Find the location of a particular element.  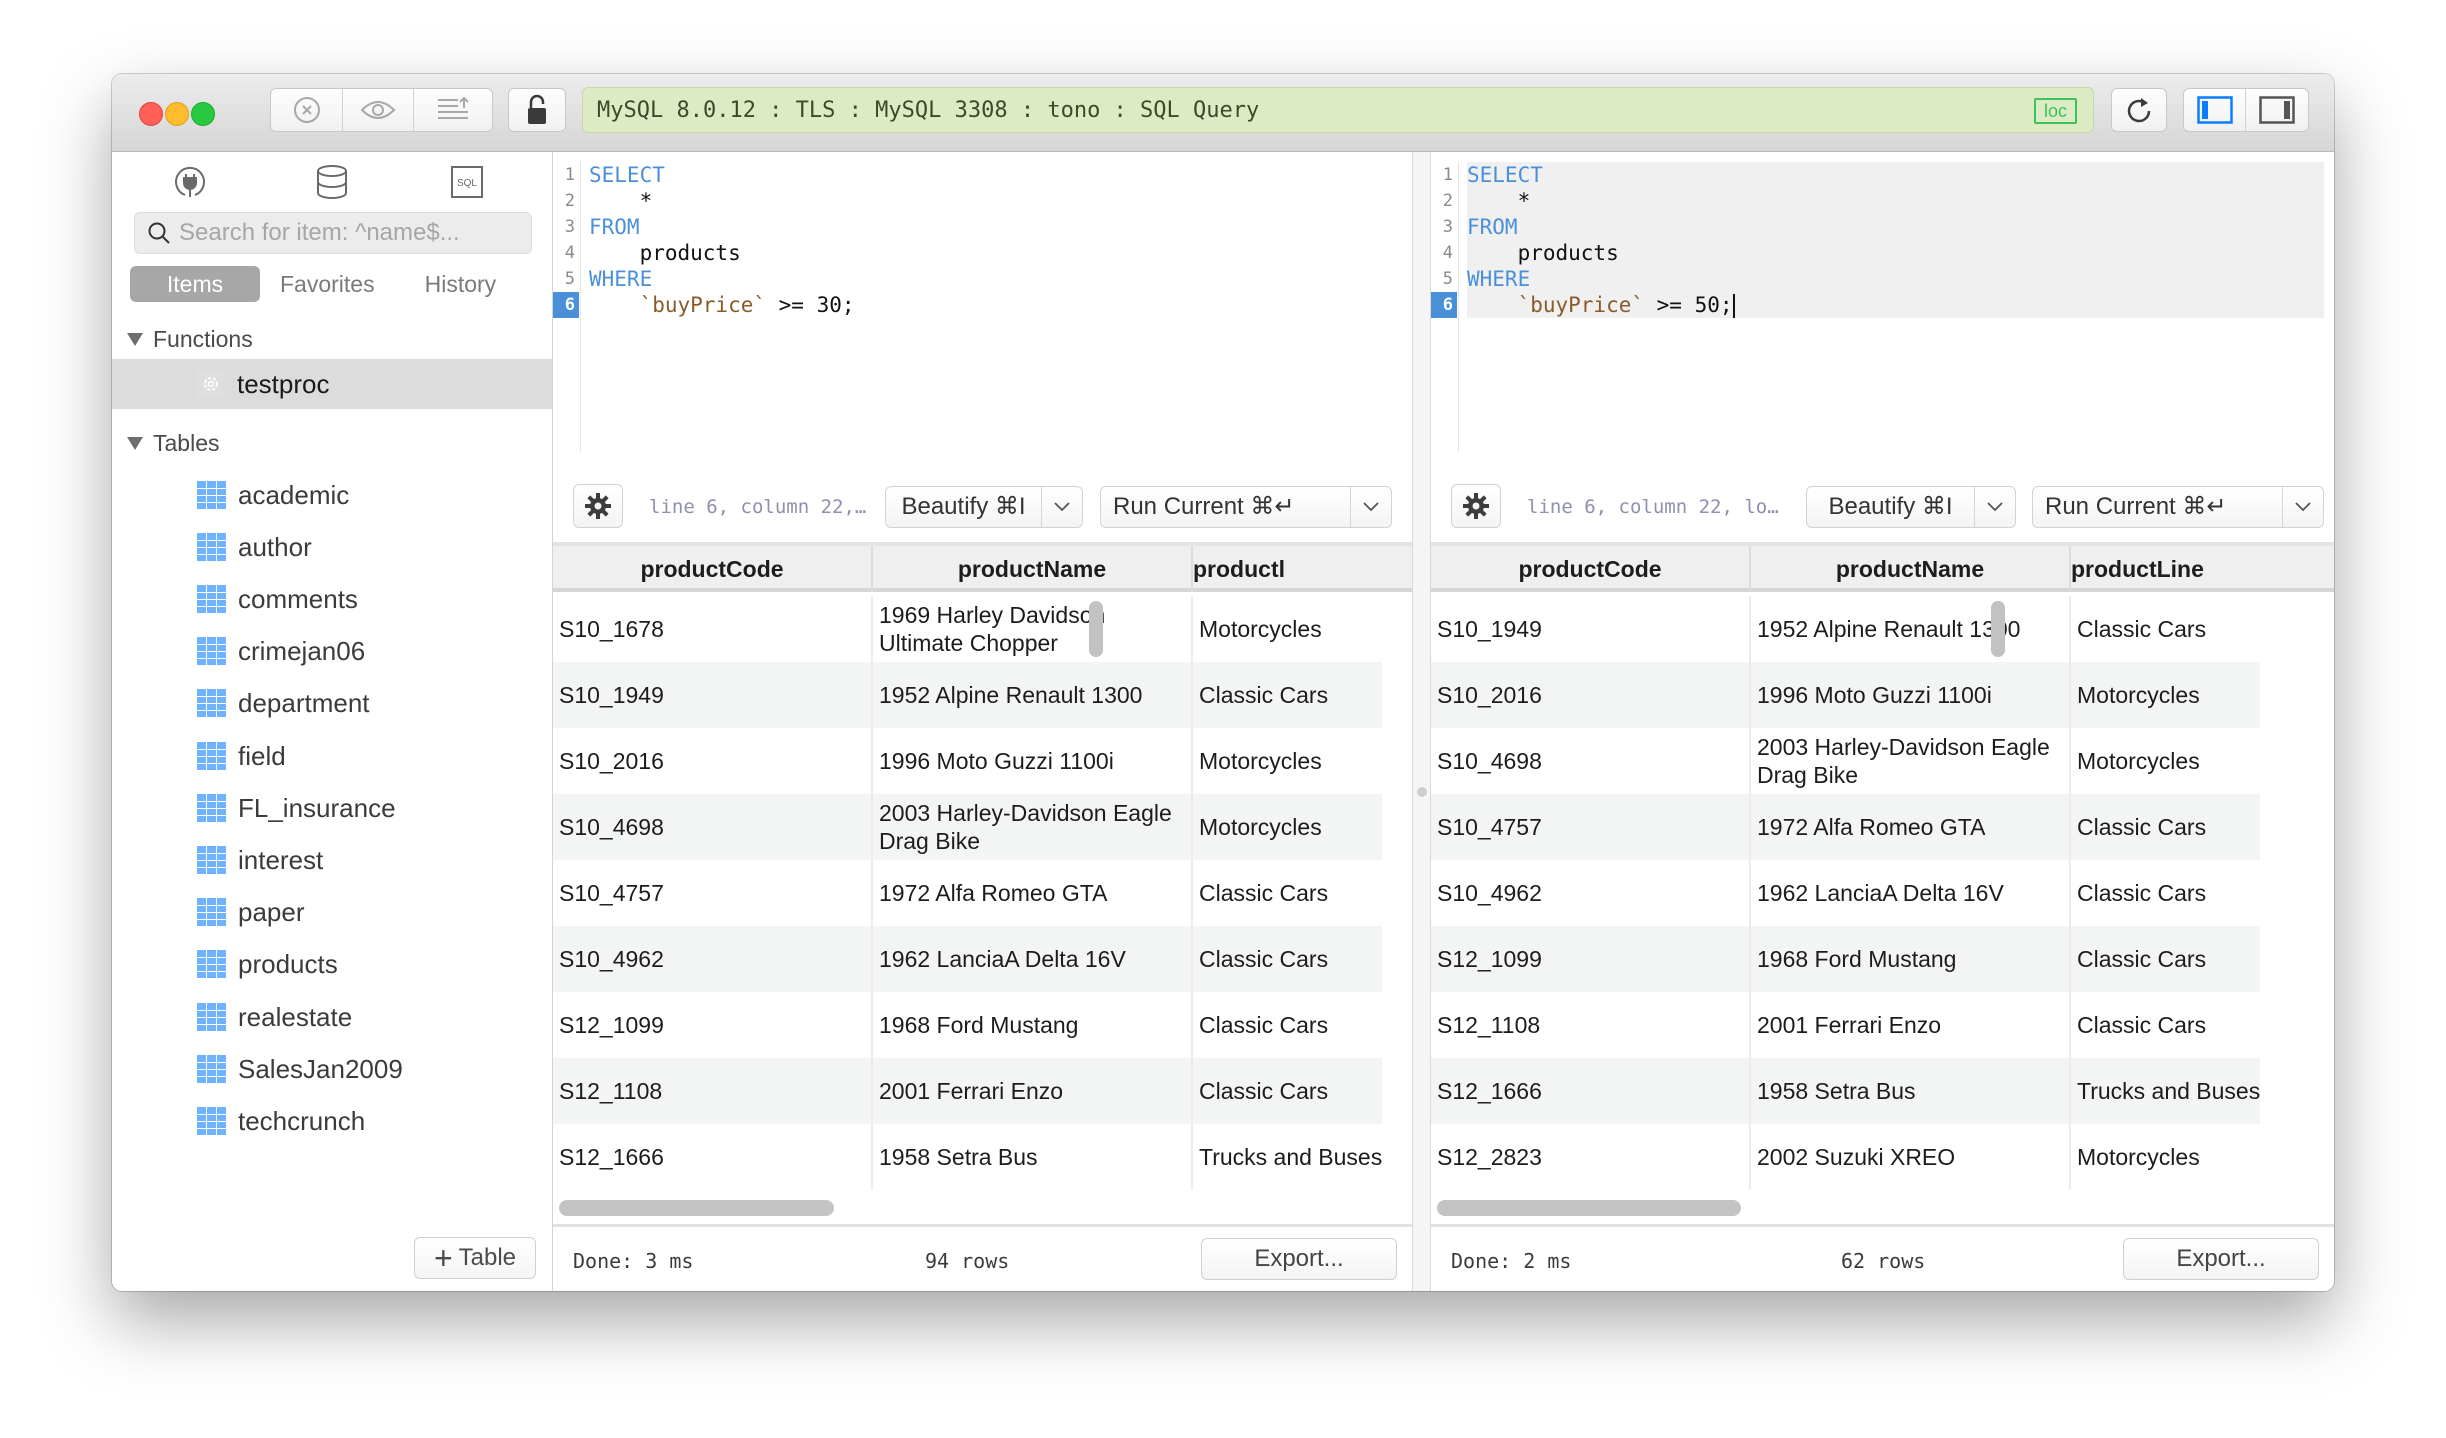

functions-group-toggle: Functions is located at coordinates (190, 339).